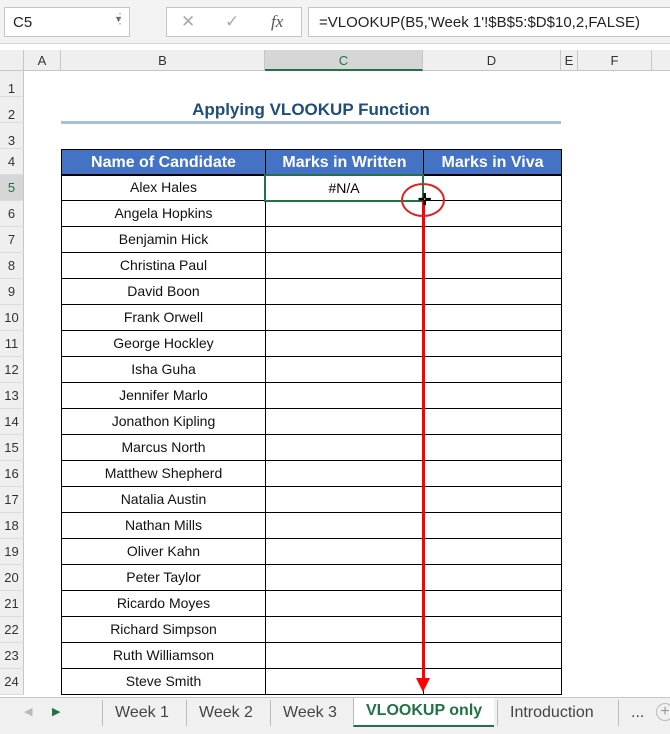 The image size is (670, 734). Describe the element at coordinates (12, 578) in the screenshot. I see `row-header: 20` at that location.